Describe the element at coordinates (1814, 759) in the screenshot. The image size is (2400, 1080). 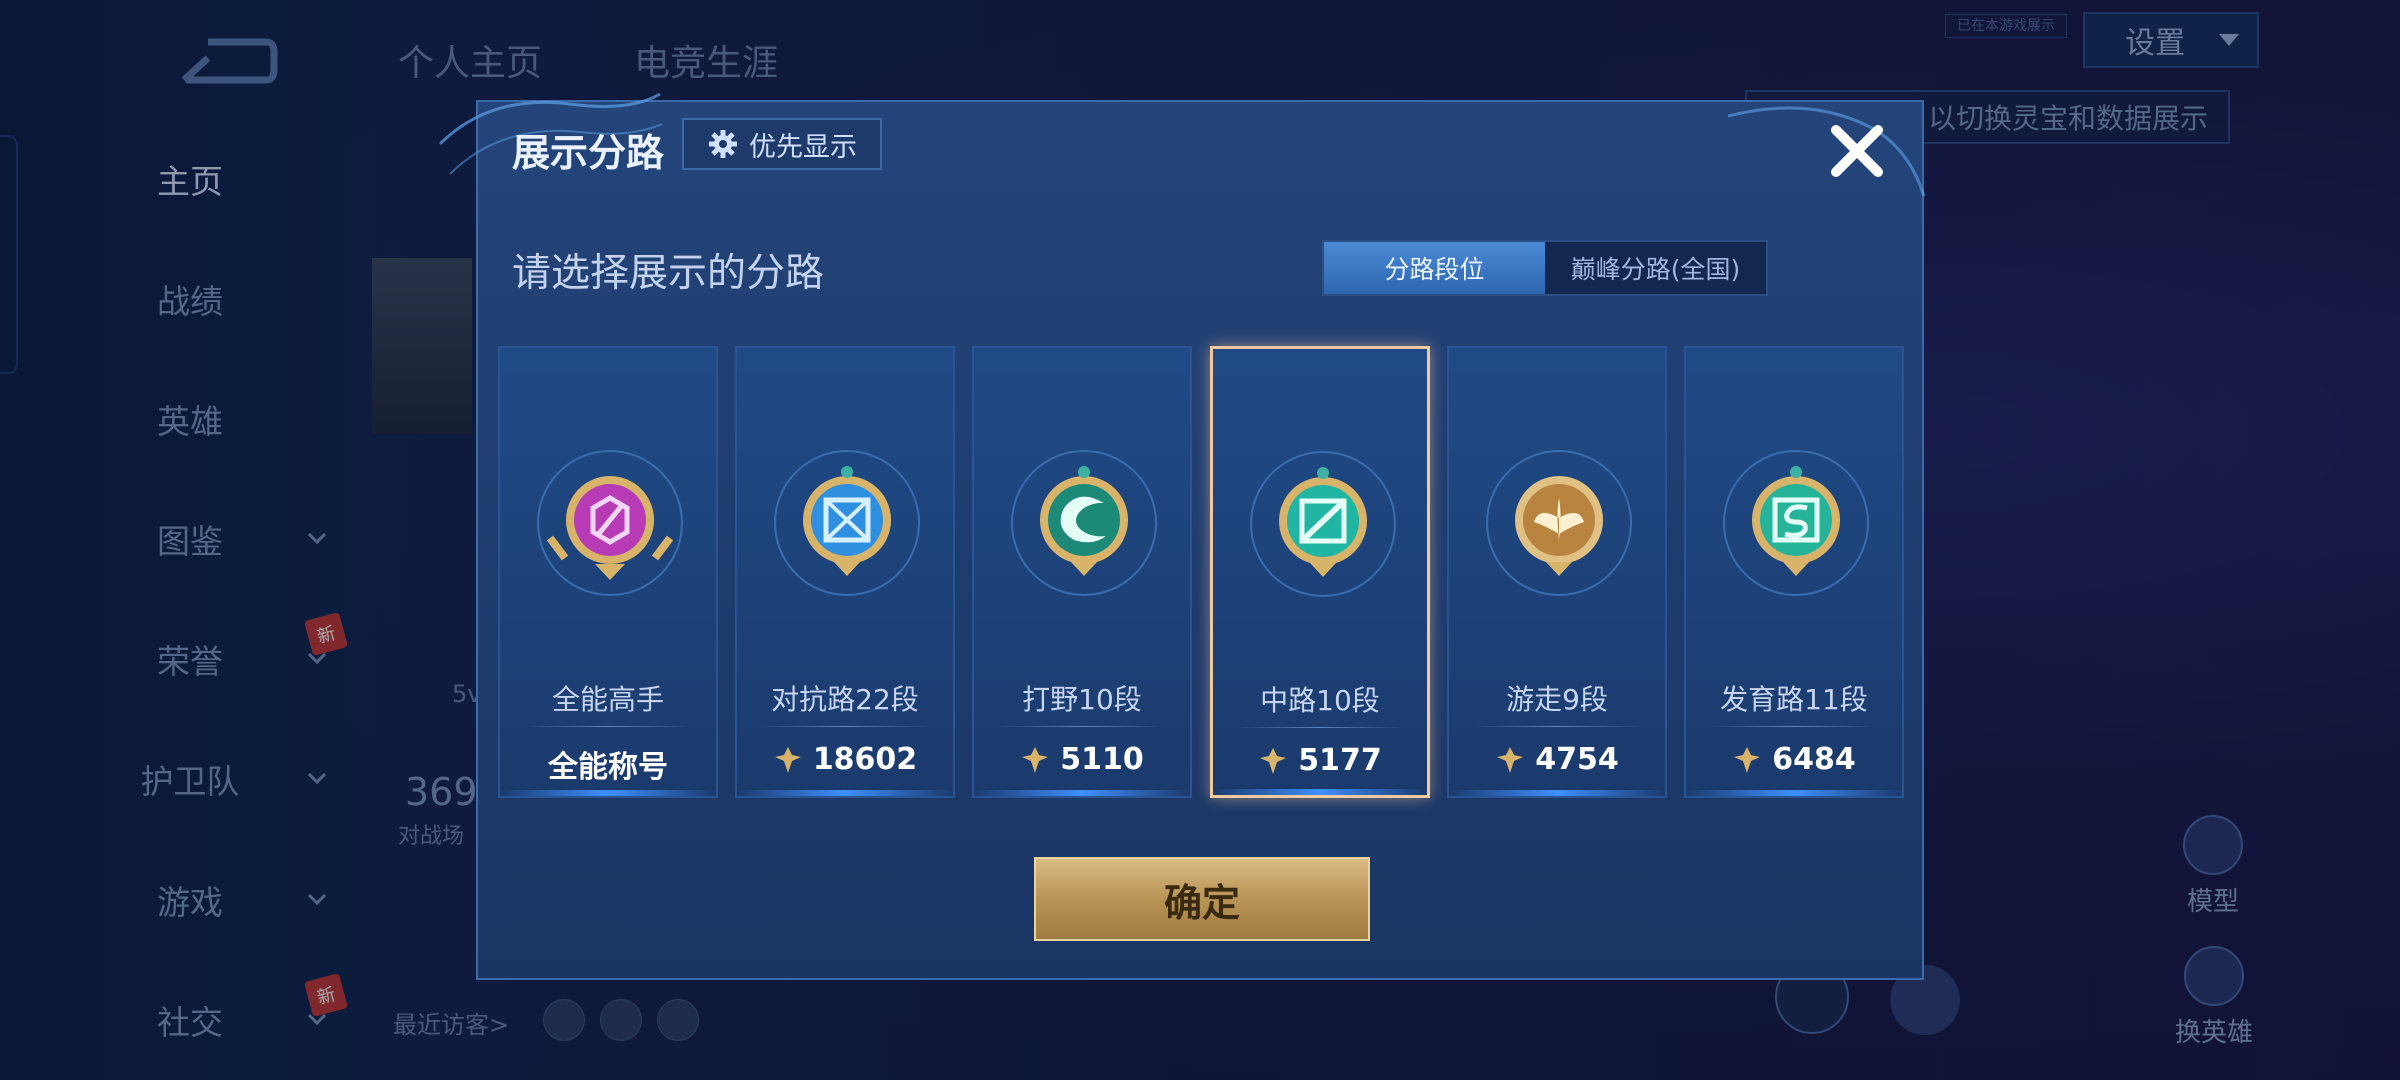
I see `lane-value-text: 6484` at that location.